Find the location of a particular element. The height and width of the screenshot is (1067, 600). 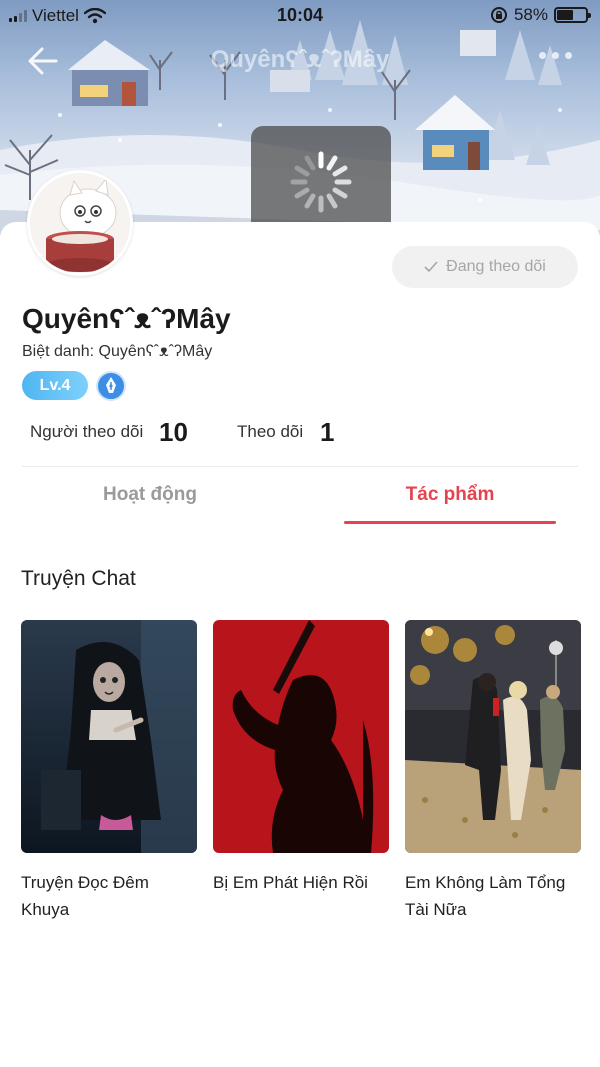

followers-count: 10 is located at coordinates (173, 432).